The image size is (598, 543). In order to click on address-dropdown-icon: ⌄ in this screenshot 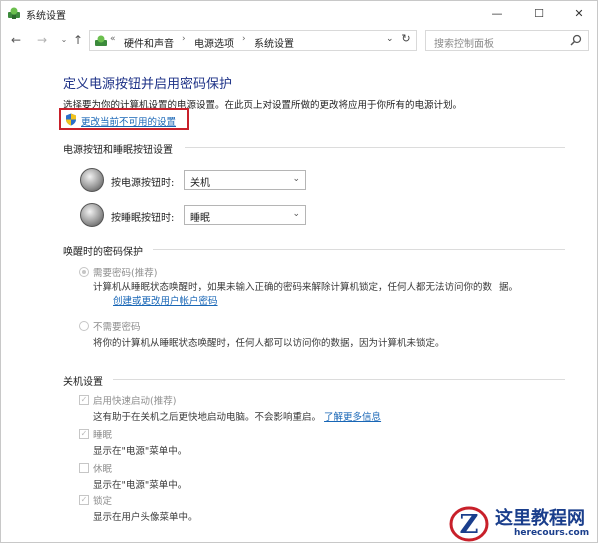, I will do `click(390, 39)`.